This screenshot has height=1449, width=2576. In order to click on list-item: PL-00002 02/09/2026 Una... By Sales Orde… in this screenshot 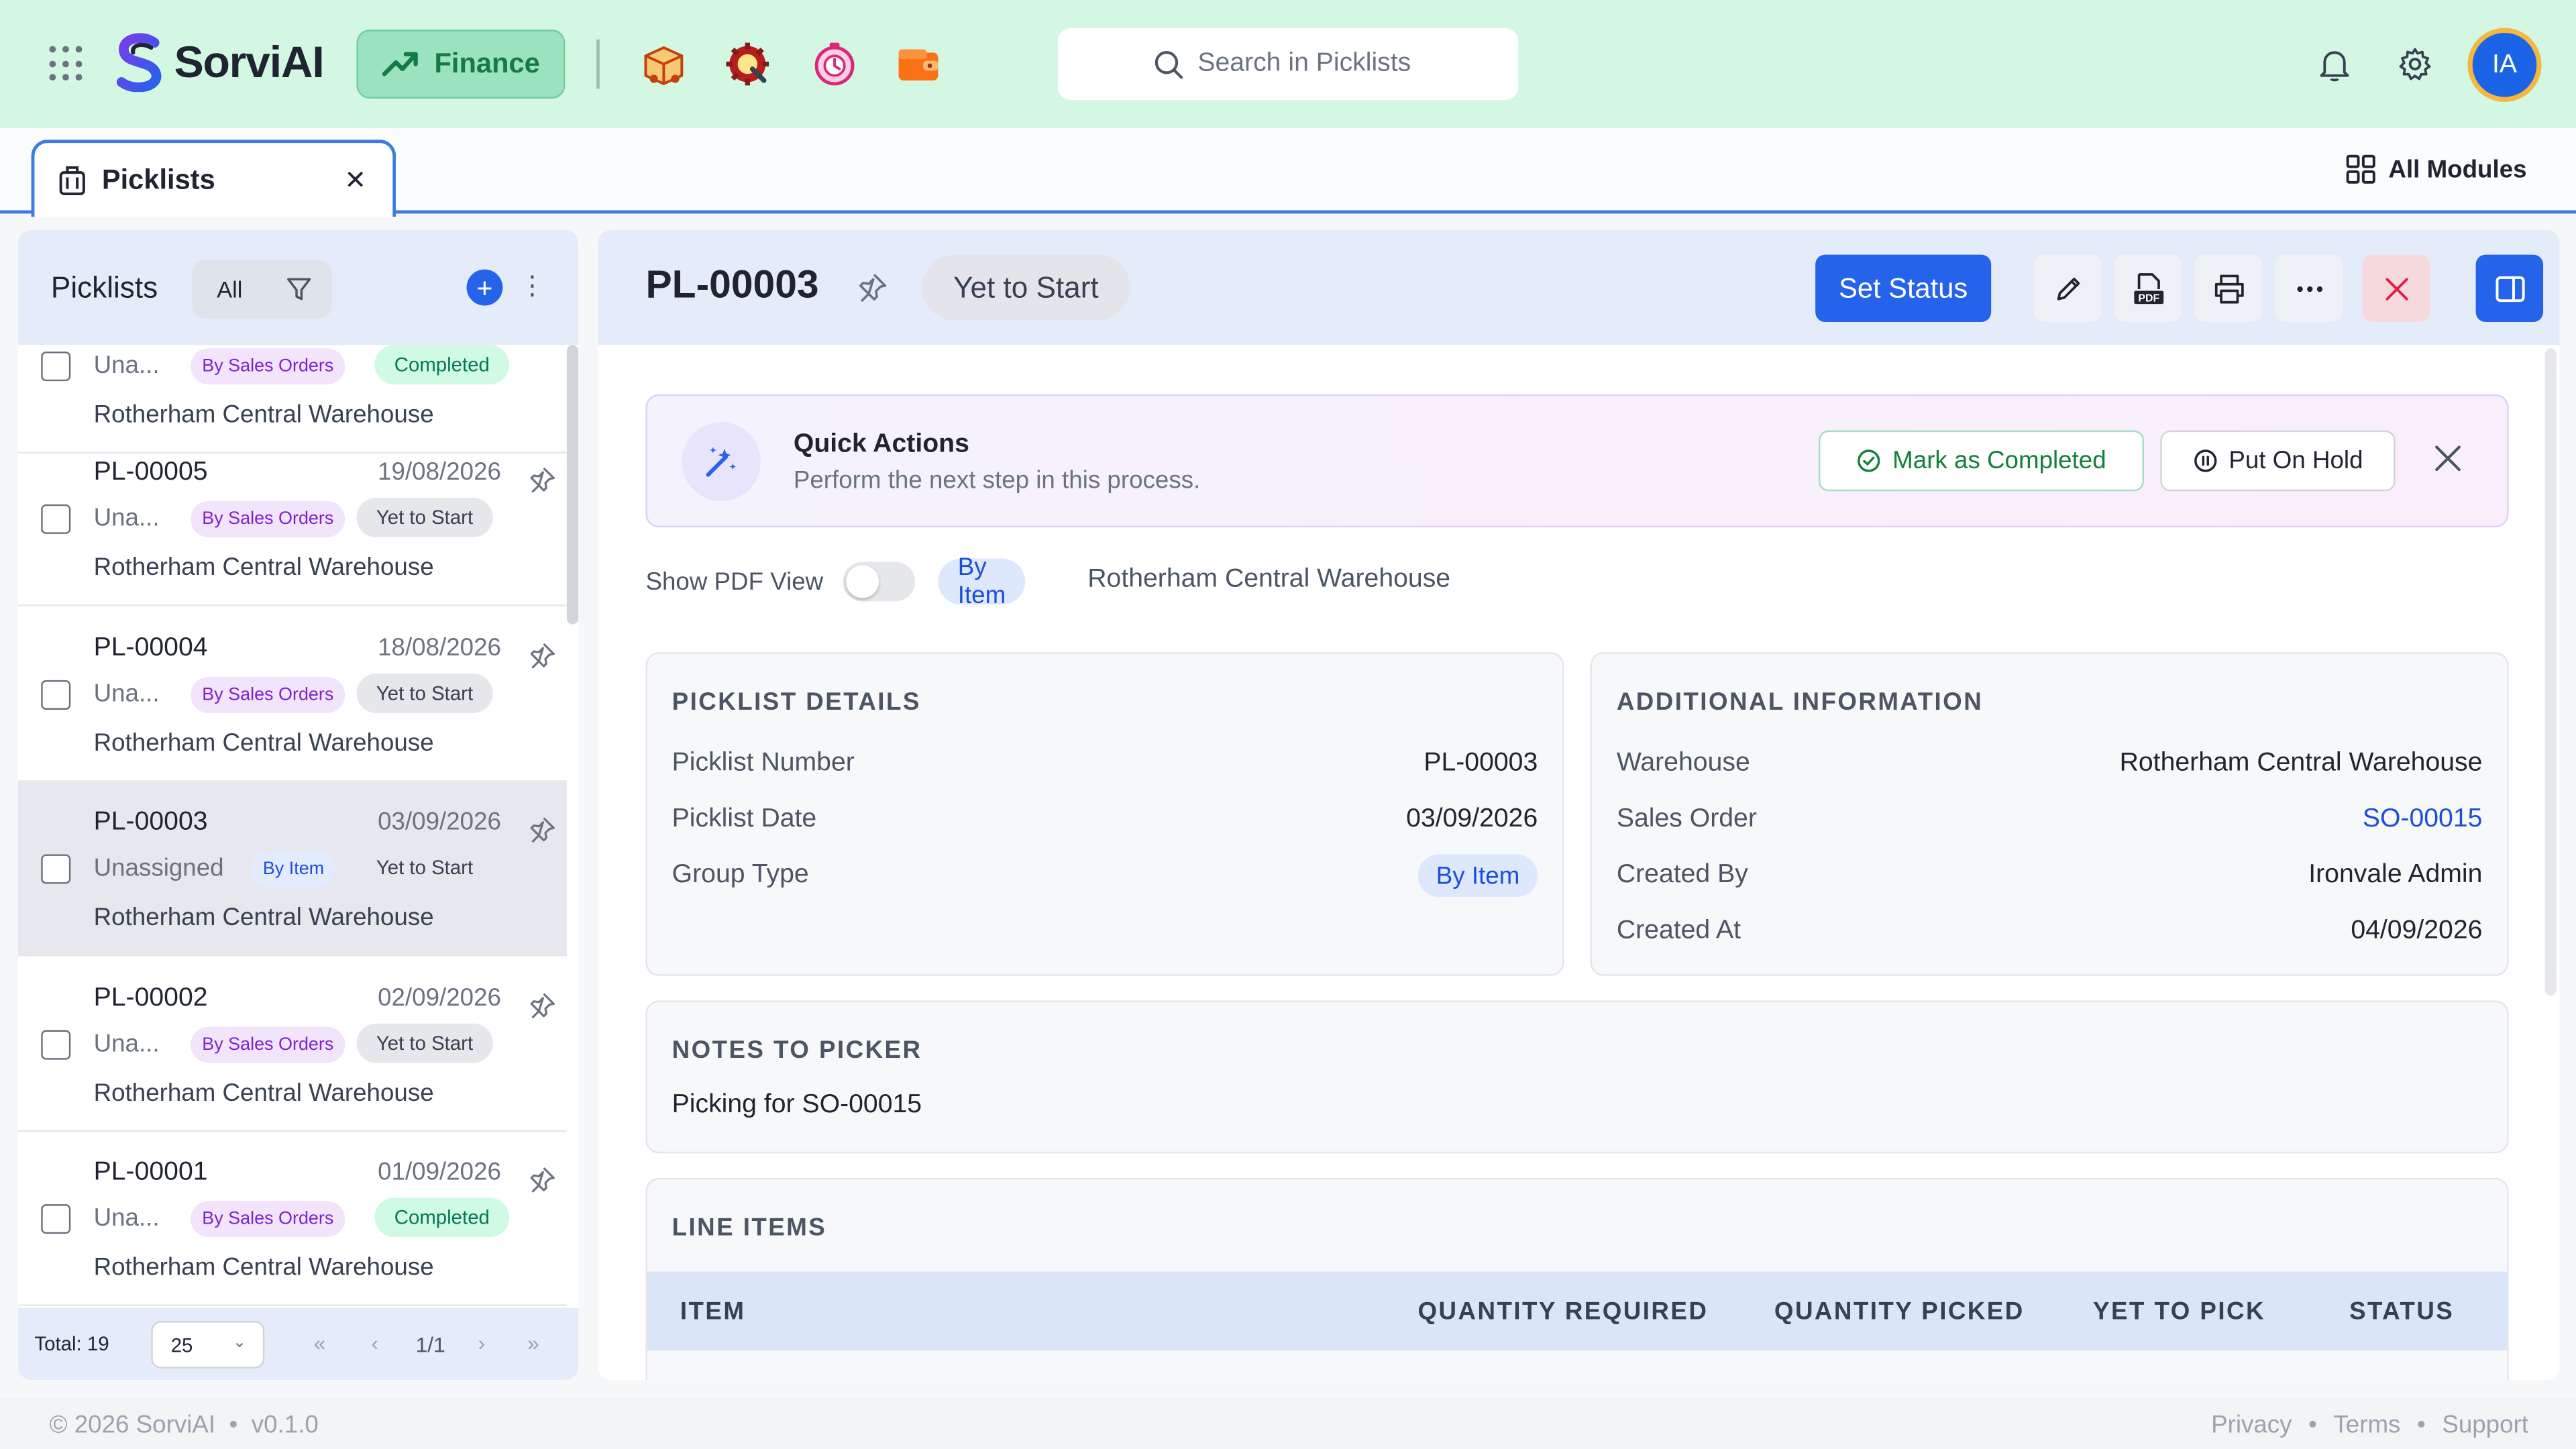, I will do `click(292, 1045)`.